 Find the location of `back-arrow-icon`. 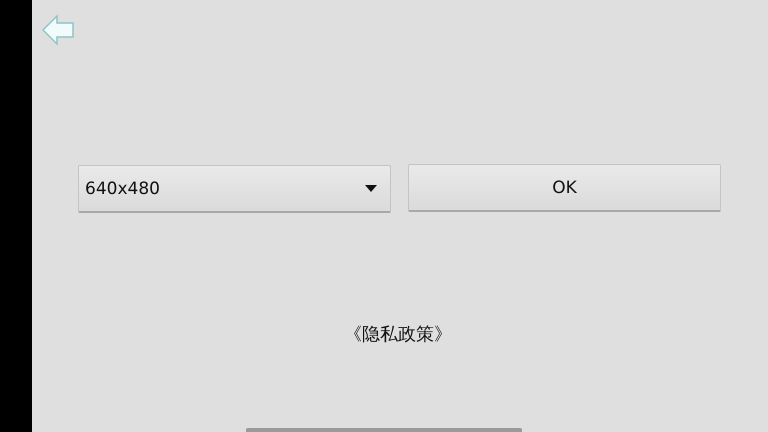

back-arrow-icon is located at coordinates (58, 30).